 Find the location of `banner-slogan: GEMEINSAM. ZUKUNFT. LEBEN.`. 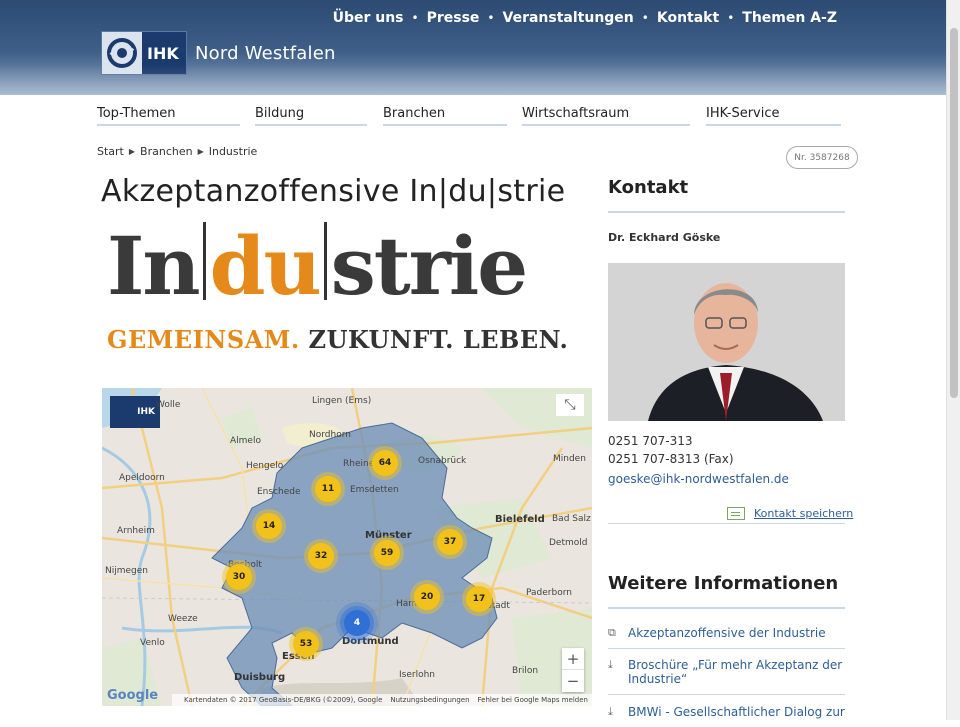

banner-slogan: GEMEINSAM. ZUKUNFT. LEBEN. is located at coordinates (337, 339).